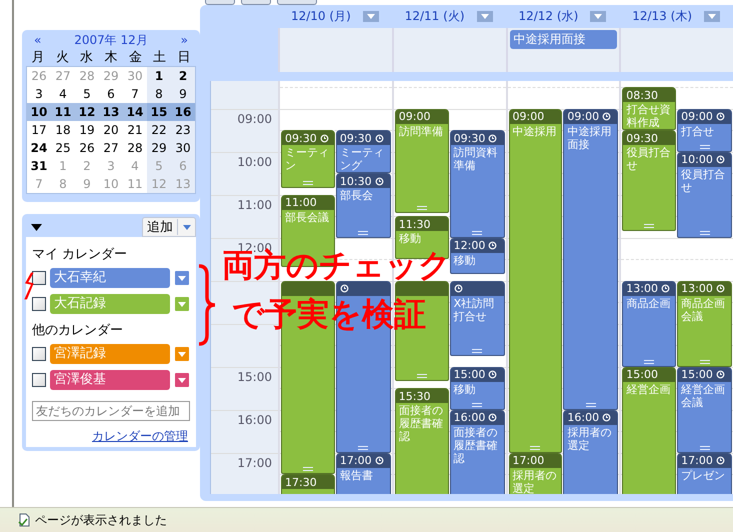 This screenshot has height=532, width=733. Describe the element at coordinates (159, 76) in the screenshot. I see `day-number: 1` at that location.